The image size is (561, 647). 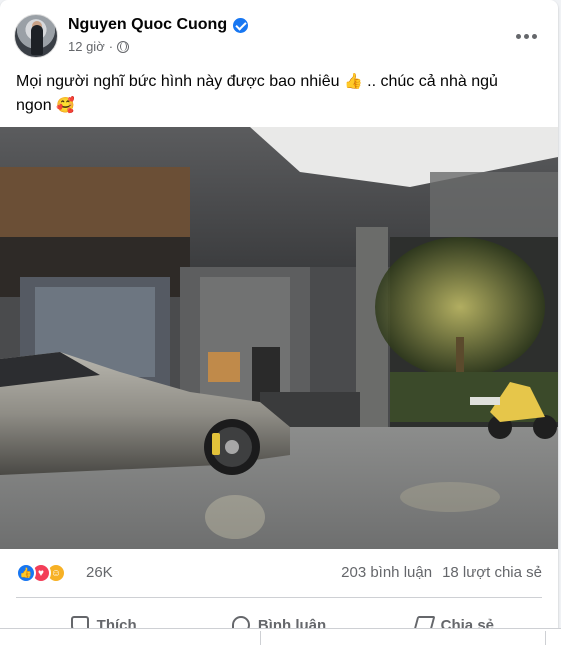 I want to click on more-options-button, so click(x=526, y=36).